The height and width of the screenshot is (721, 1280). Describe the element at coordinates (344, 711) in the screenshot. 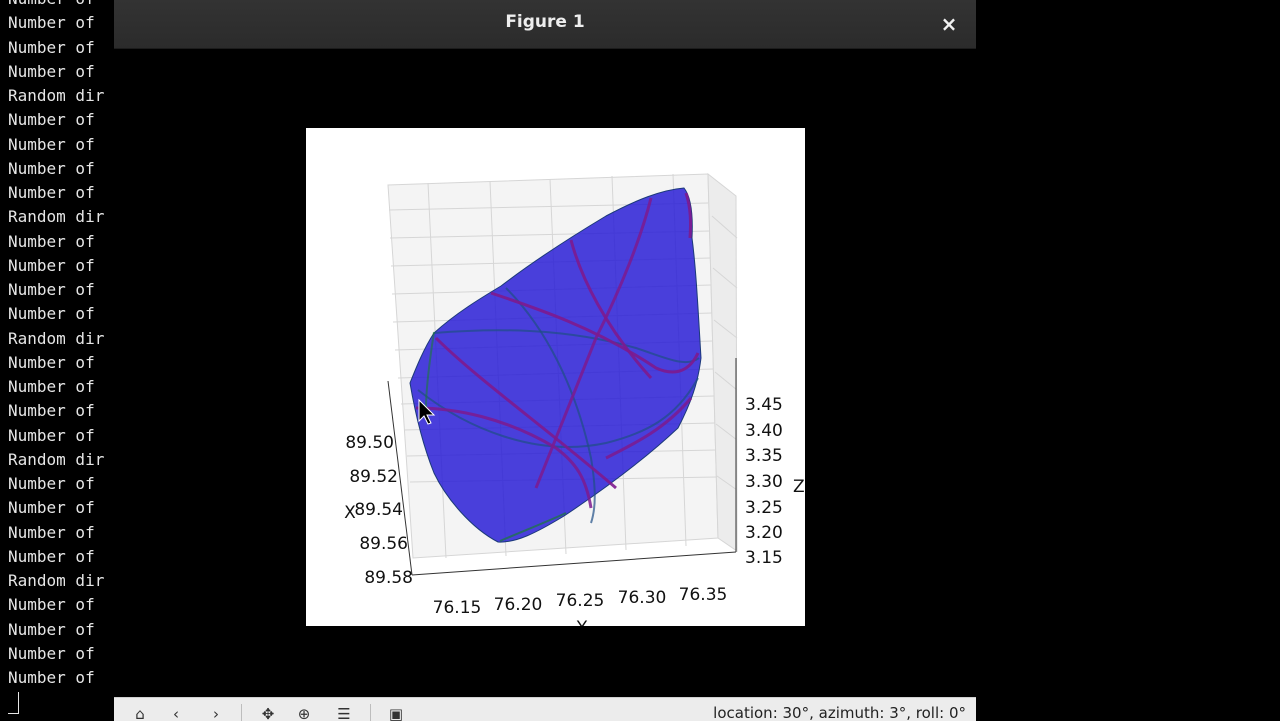

I see `subplots-icon: ☰` at that location.